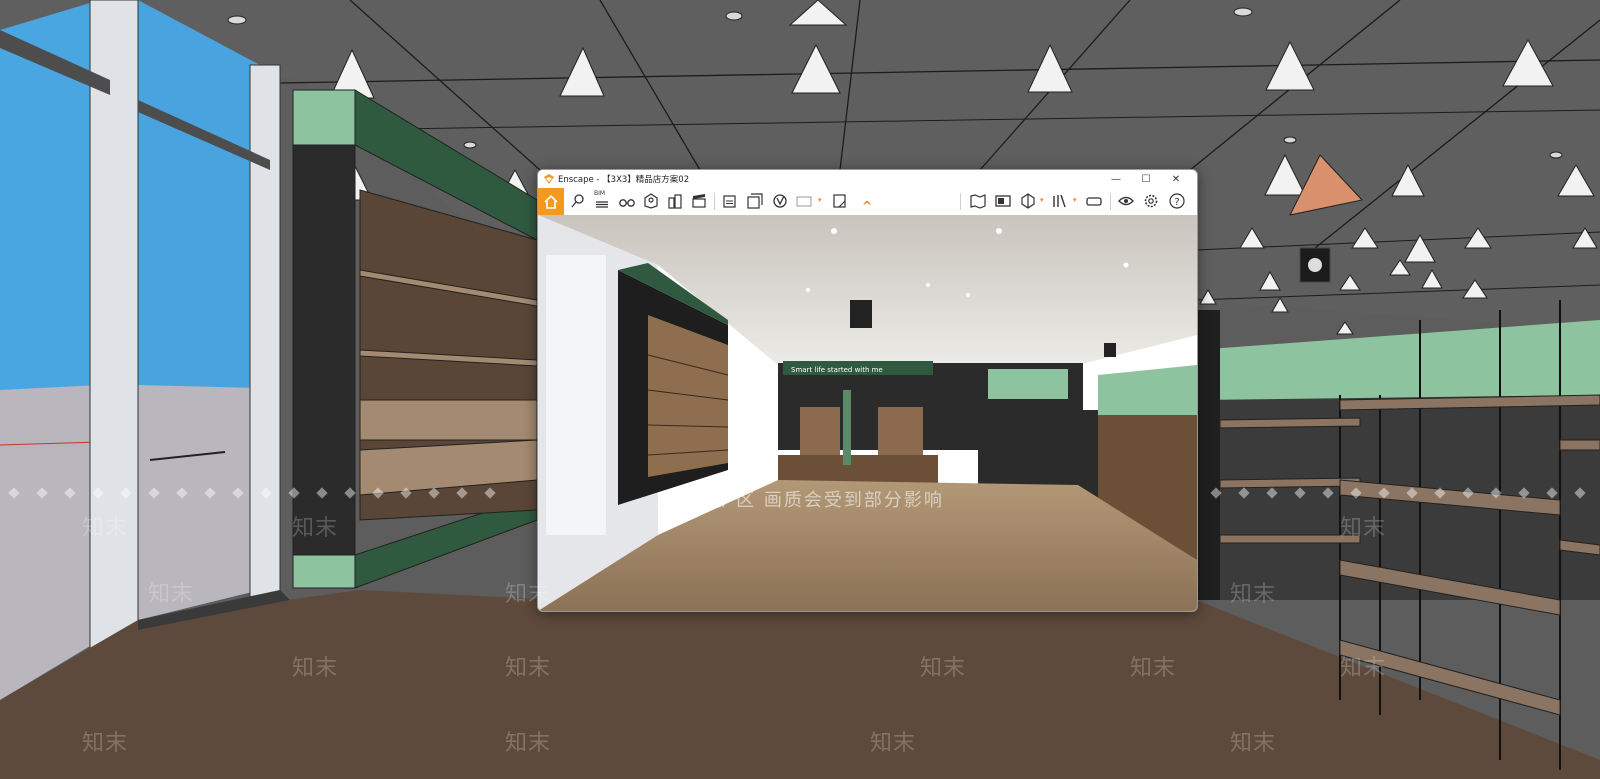  I want to click on enscape-toolbar: BIM ▾ ^ ▾ ▾ ?, so click(867, 202).